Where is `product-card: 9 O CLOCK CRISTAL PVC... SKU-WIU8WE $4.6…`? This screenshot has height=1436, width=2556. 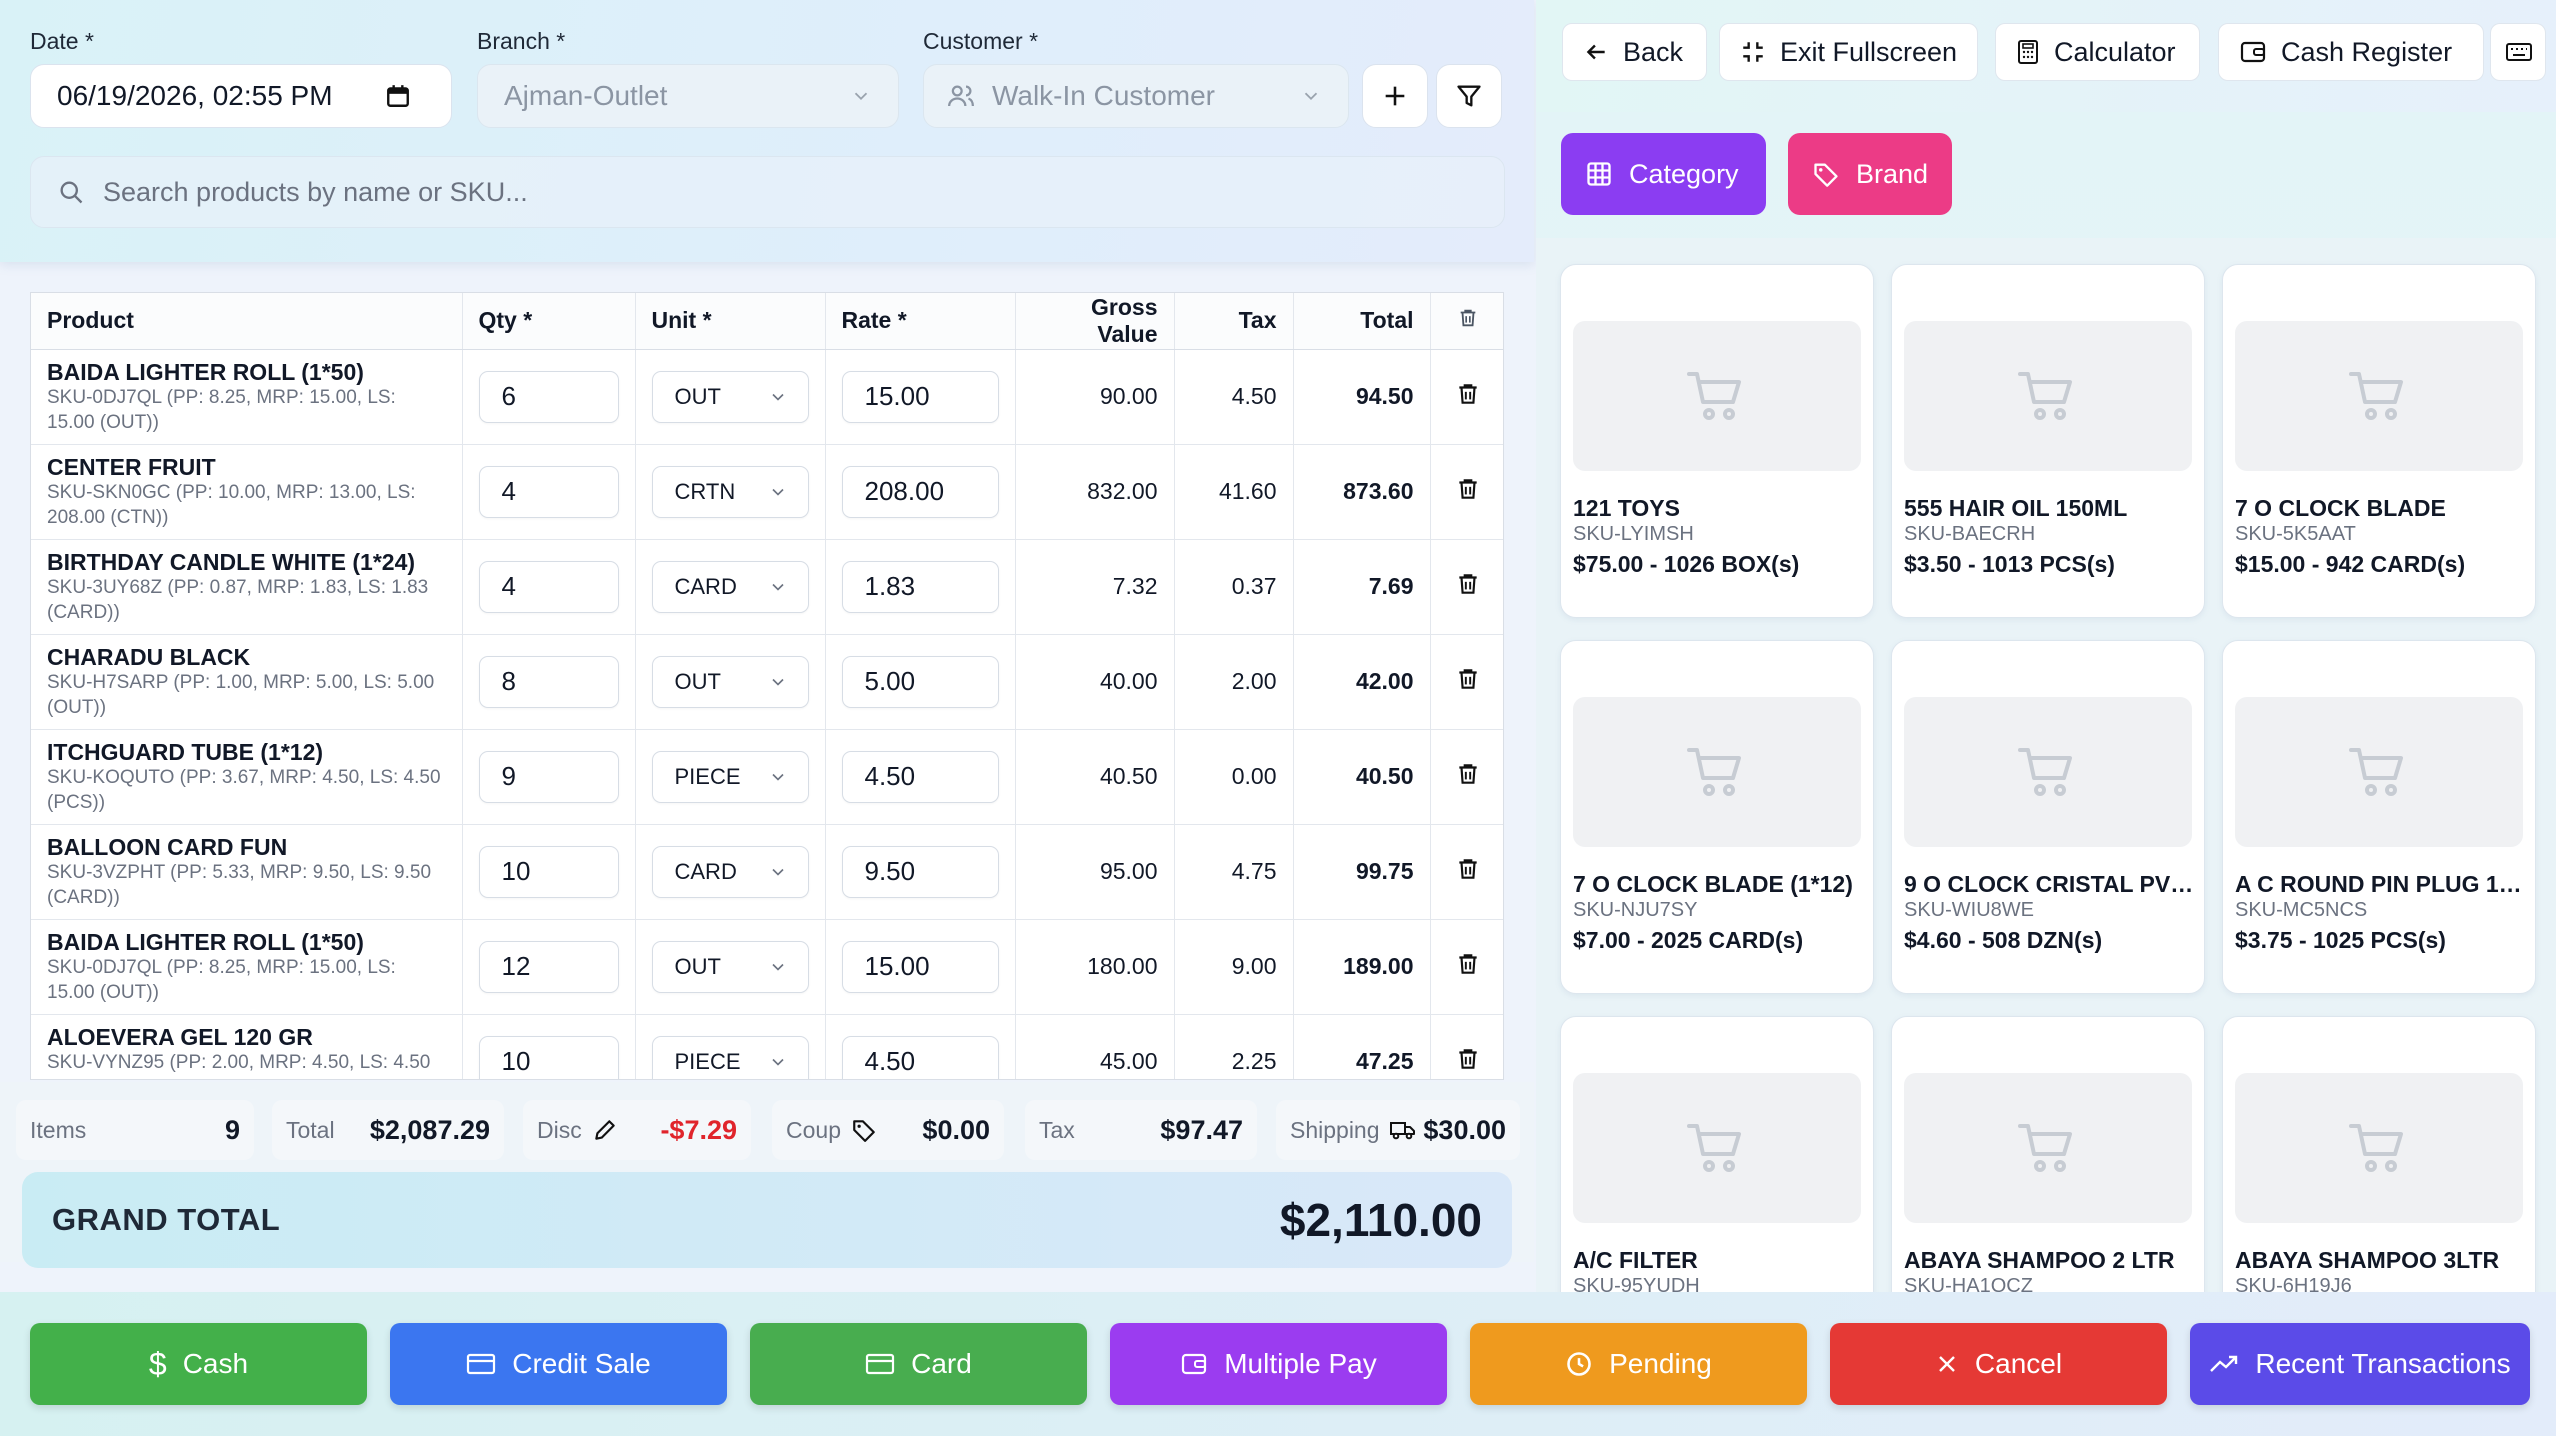 product-card: 9 O CLOCK CRISTAL PVC... SKU-WIU8WE $4.6… is located at coordinates (2048, 817).